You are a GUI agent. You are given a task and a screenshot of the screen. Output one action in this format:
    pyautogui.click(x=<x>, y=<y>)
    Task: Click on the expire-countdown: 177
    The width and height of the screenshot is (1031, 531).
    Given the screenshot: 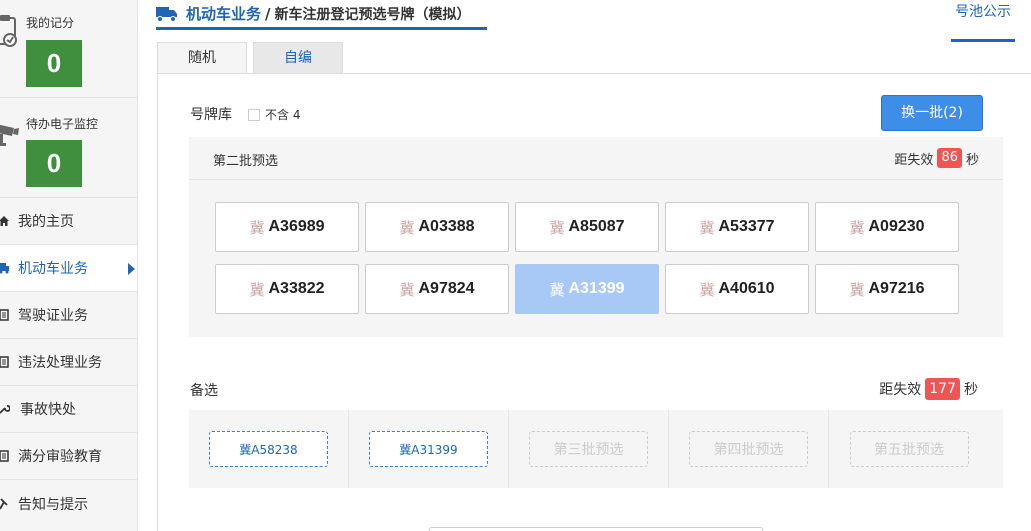 What is the action you would take?
    pyautogui.click(x=942, y=389)
    